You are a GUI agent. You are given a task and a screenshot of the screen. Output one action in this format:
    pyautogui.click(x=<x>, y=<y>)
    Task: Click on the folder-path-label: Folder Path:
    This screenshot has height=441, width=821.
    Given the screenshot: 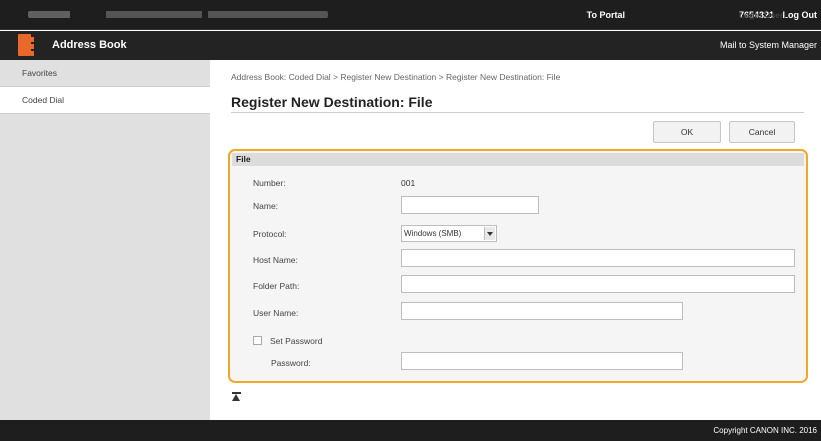 What is the action you would take?
    pyautogui.click(x=276, y=286)
    